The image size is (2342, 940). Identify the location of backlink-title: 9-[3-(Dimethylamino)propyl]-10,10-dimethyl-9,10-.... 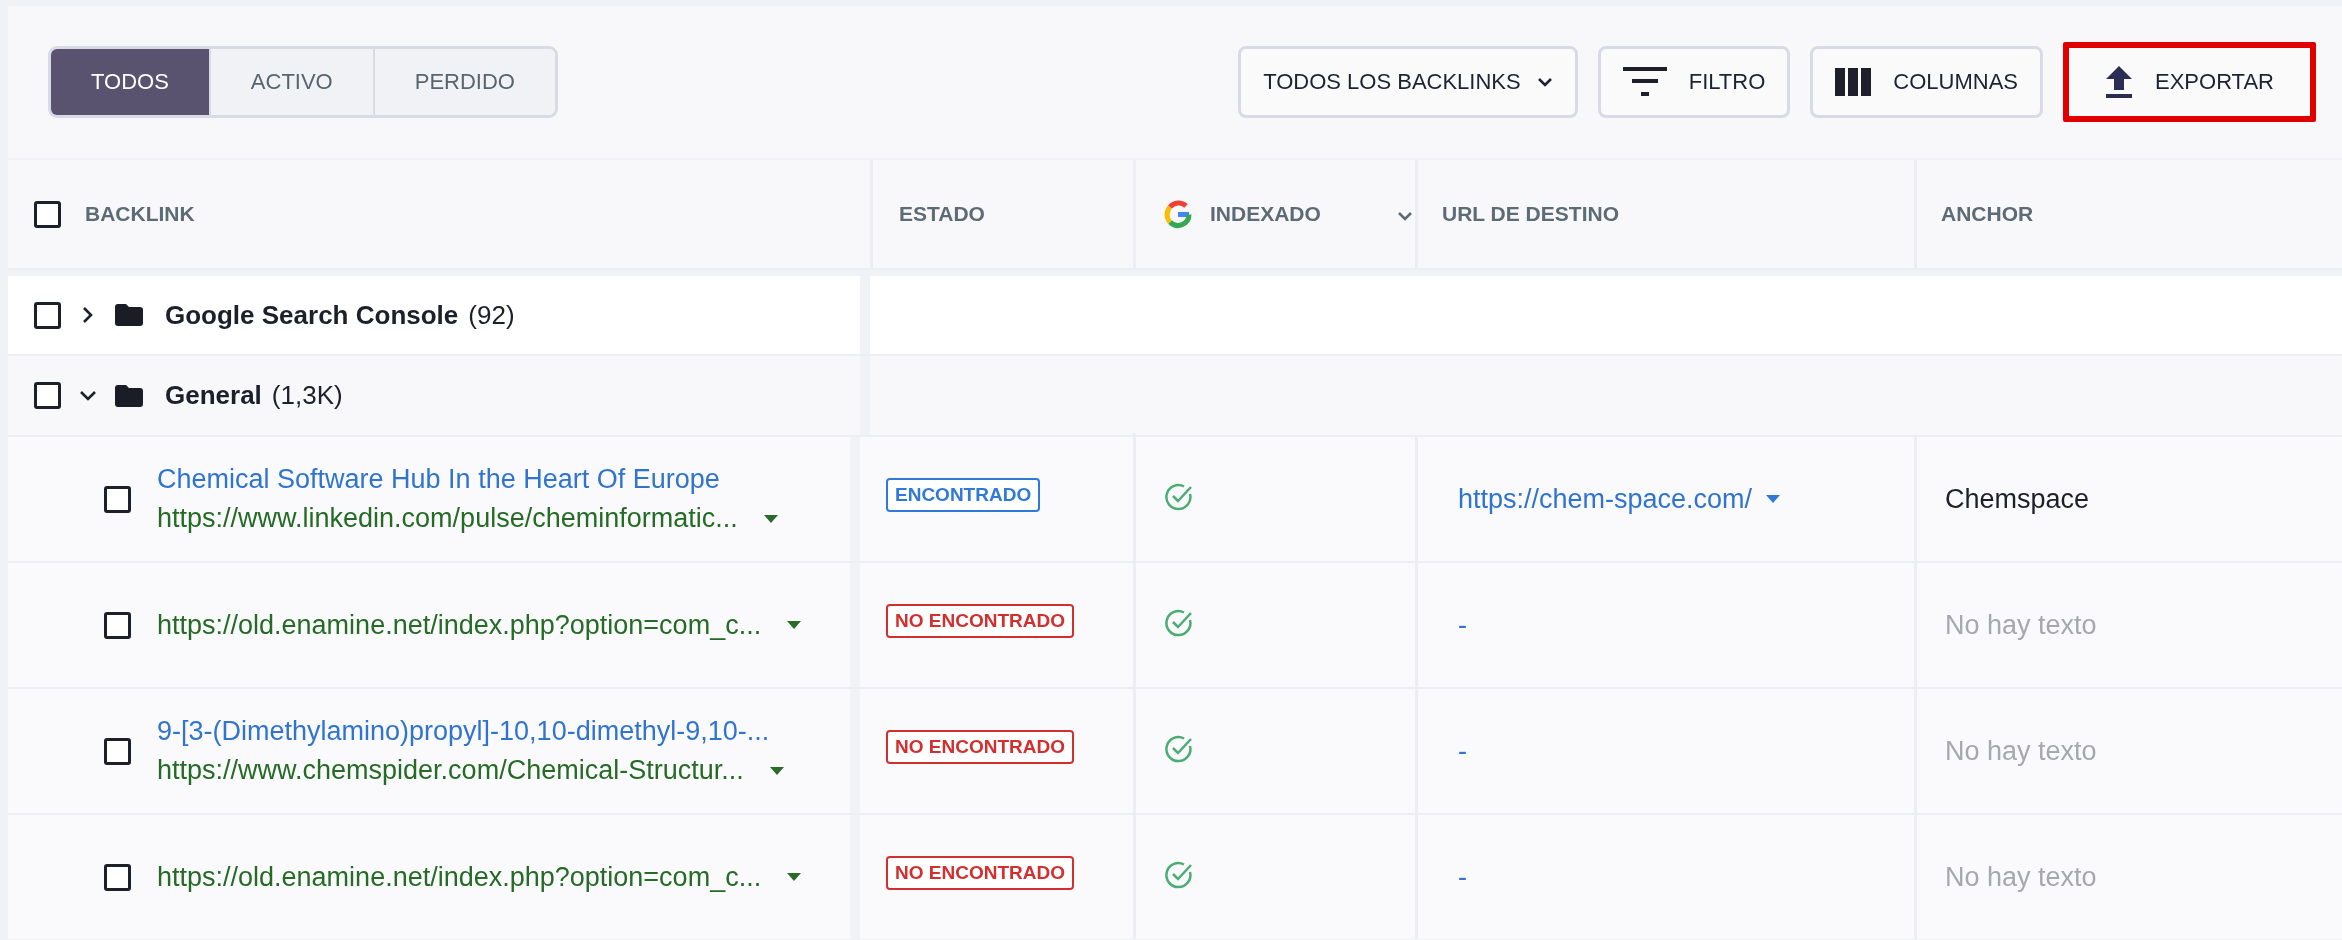
(470, 731).